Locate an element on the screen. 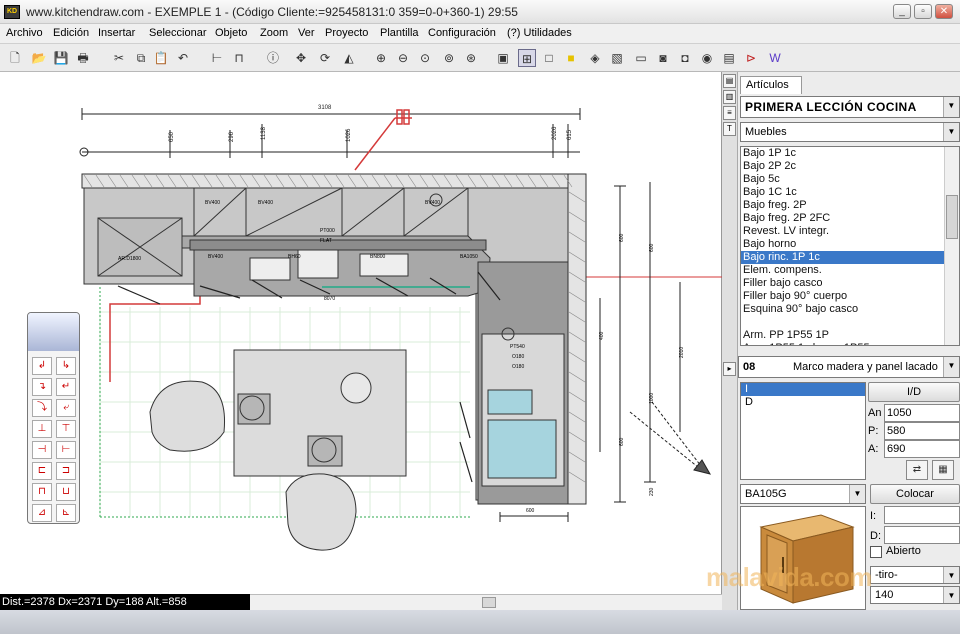  list-item is located at coordinates (850, 322).